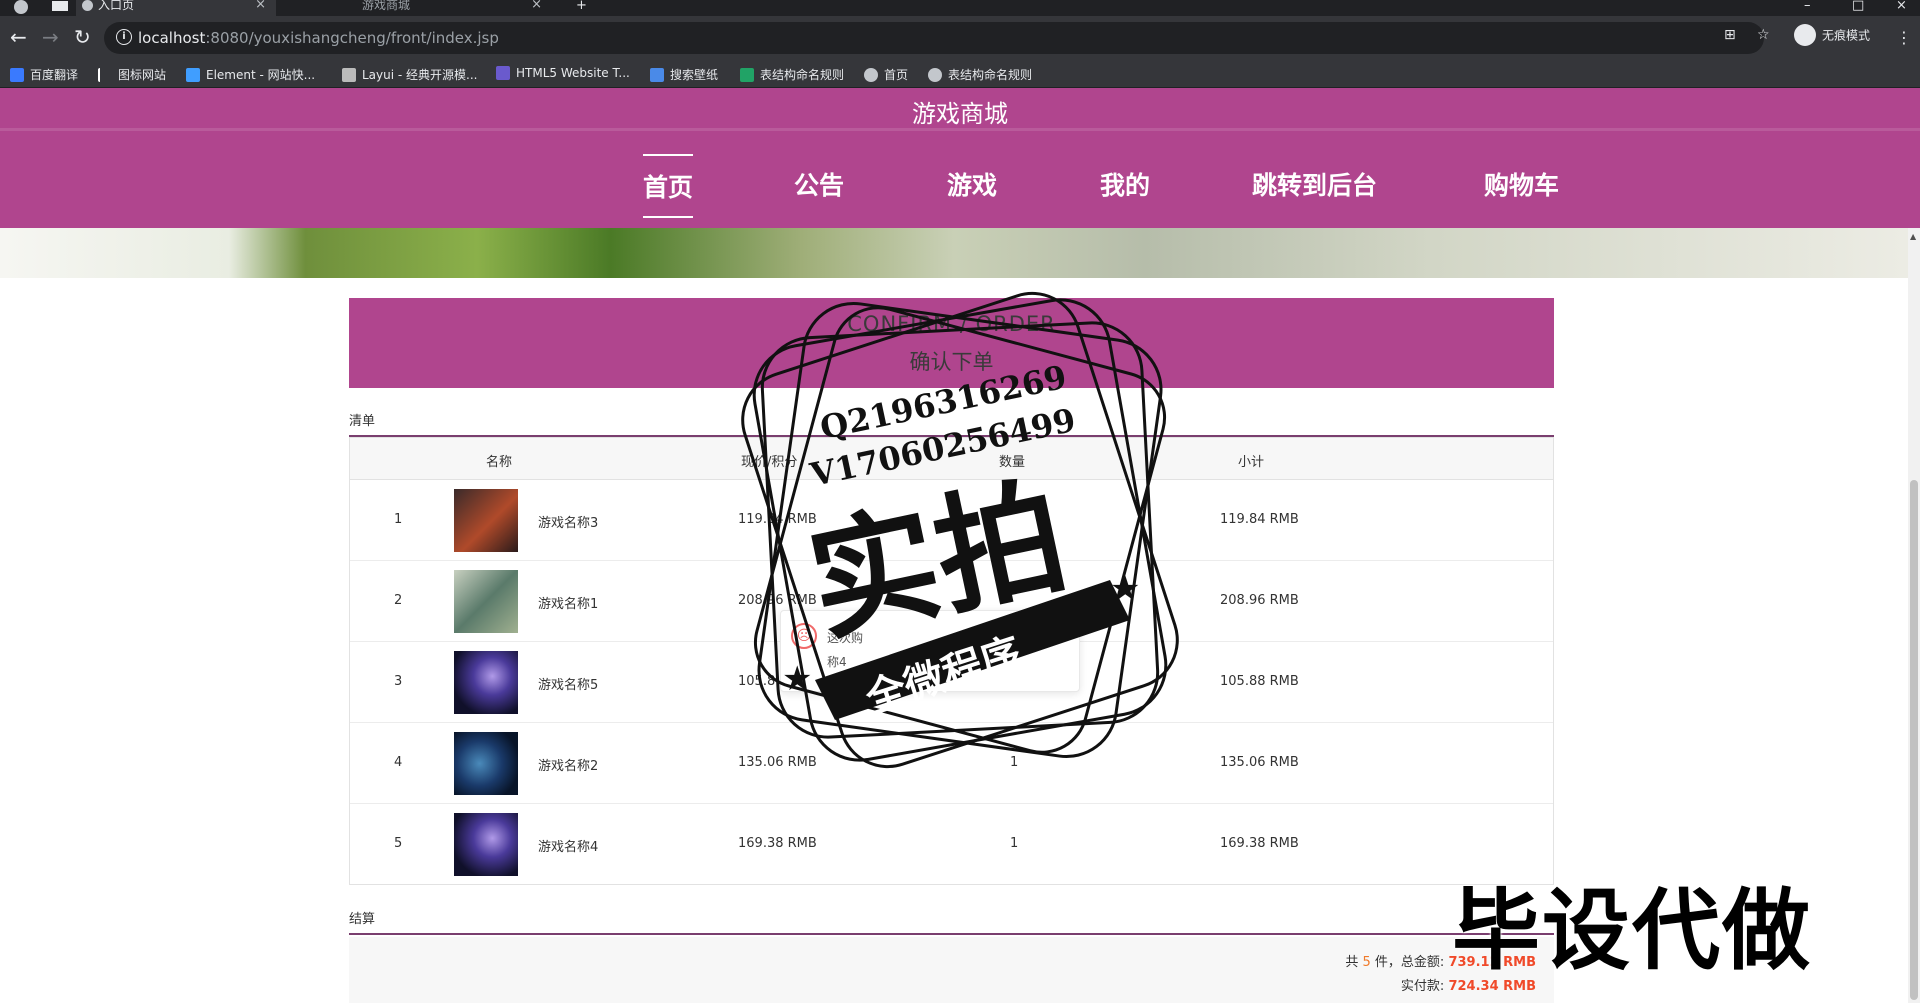 This screenshot has width=1920, height=1003. What do you see at coordinates (82, 37) in the screenshot?
I see `reload-icon: ↻` at bounding box center [82, 37].